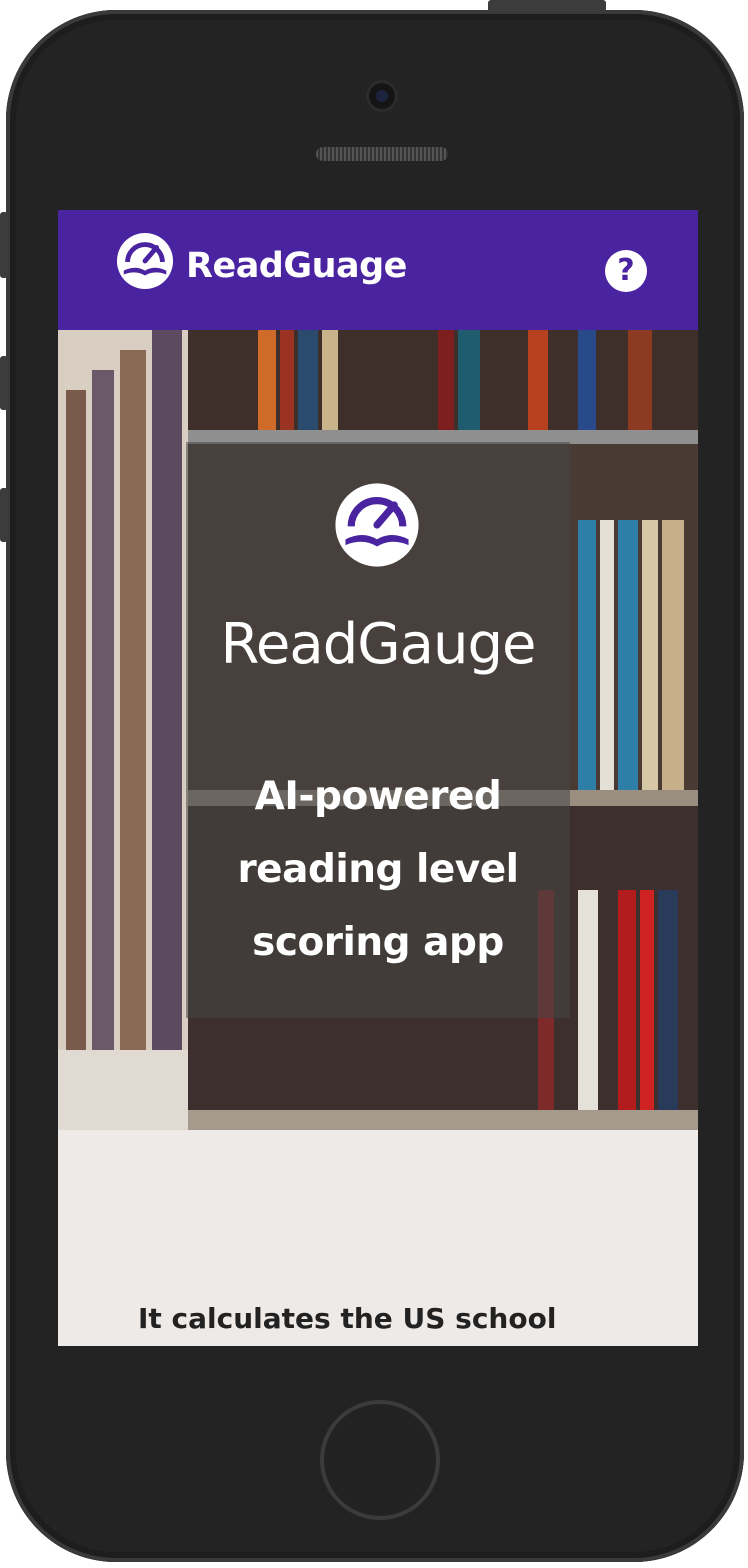  I want to click on home-button, so click(380, 1460).